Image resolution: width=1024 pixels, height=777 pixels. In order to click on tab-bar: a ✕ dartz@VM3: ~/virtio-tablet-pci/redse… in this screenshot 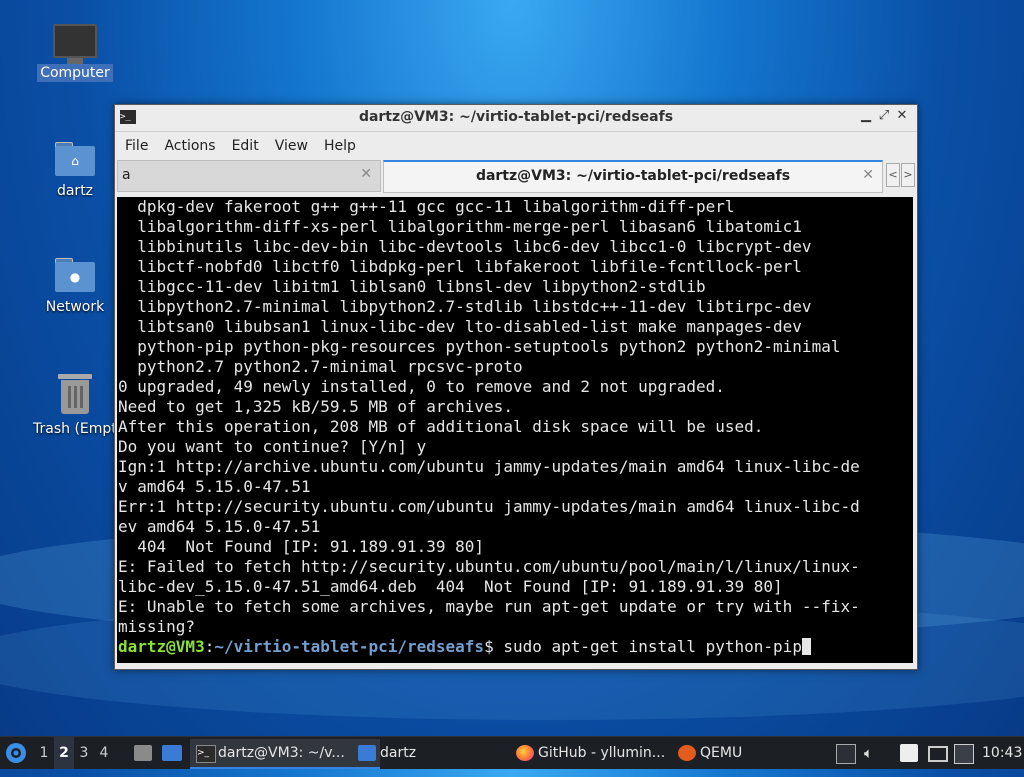, I will do `click(516, 176)`.